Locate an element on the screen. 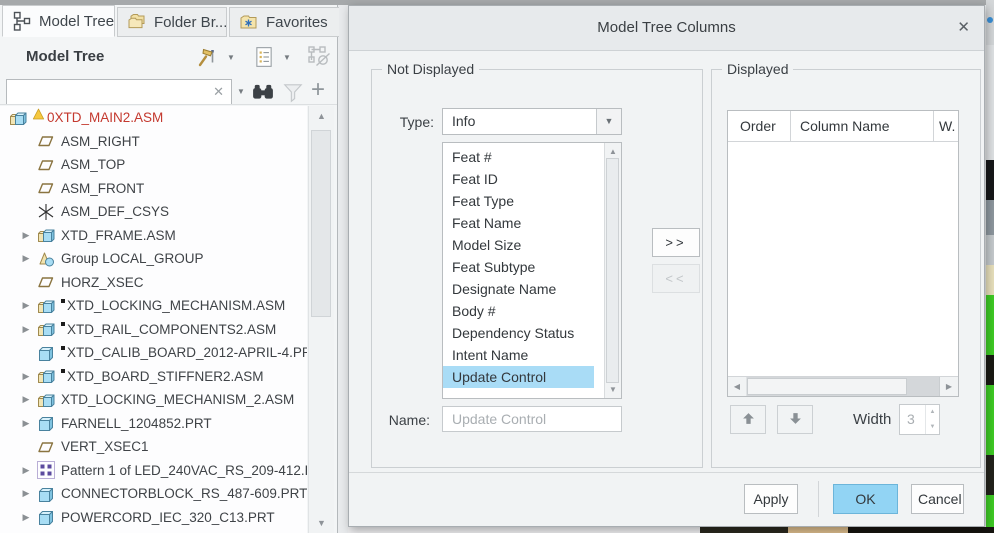  assembly-icon is located at coordinates (46, 235).